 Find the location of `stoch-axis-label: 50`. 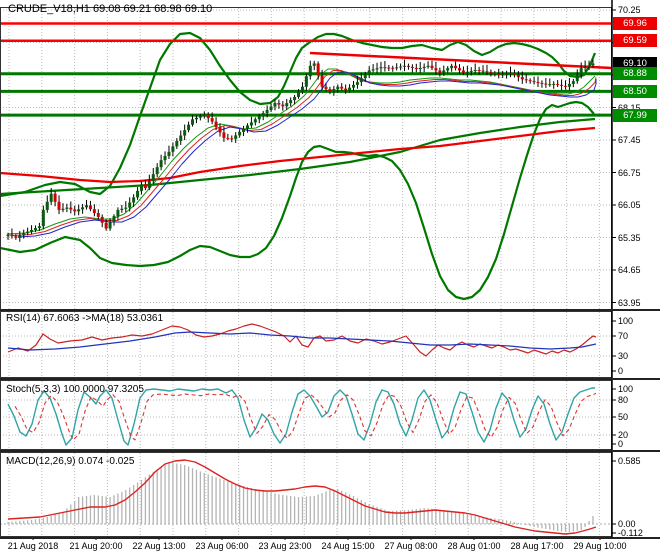

stoch-axis-label: 50 is located at coordinates (623, 417).